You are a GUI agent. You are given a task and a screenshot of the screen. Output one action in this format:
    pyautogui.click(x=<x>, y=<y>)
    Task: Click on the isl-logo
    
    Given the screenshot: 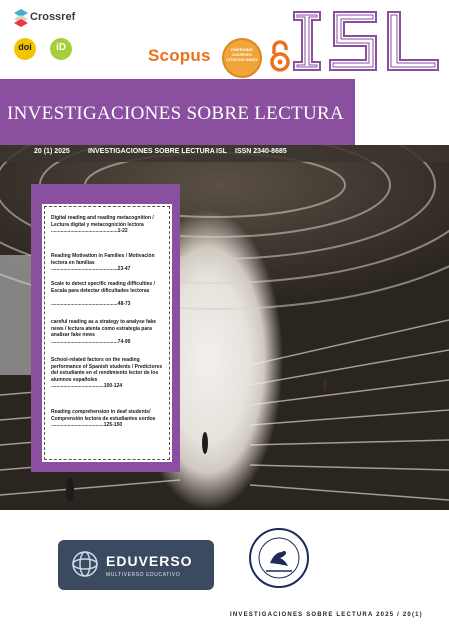 What is the action you would take?
    pyautogui.click(x=366, y=41)
    